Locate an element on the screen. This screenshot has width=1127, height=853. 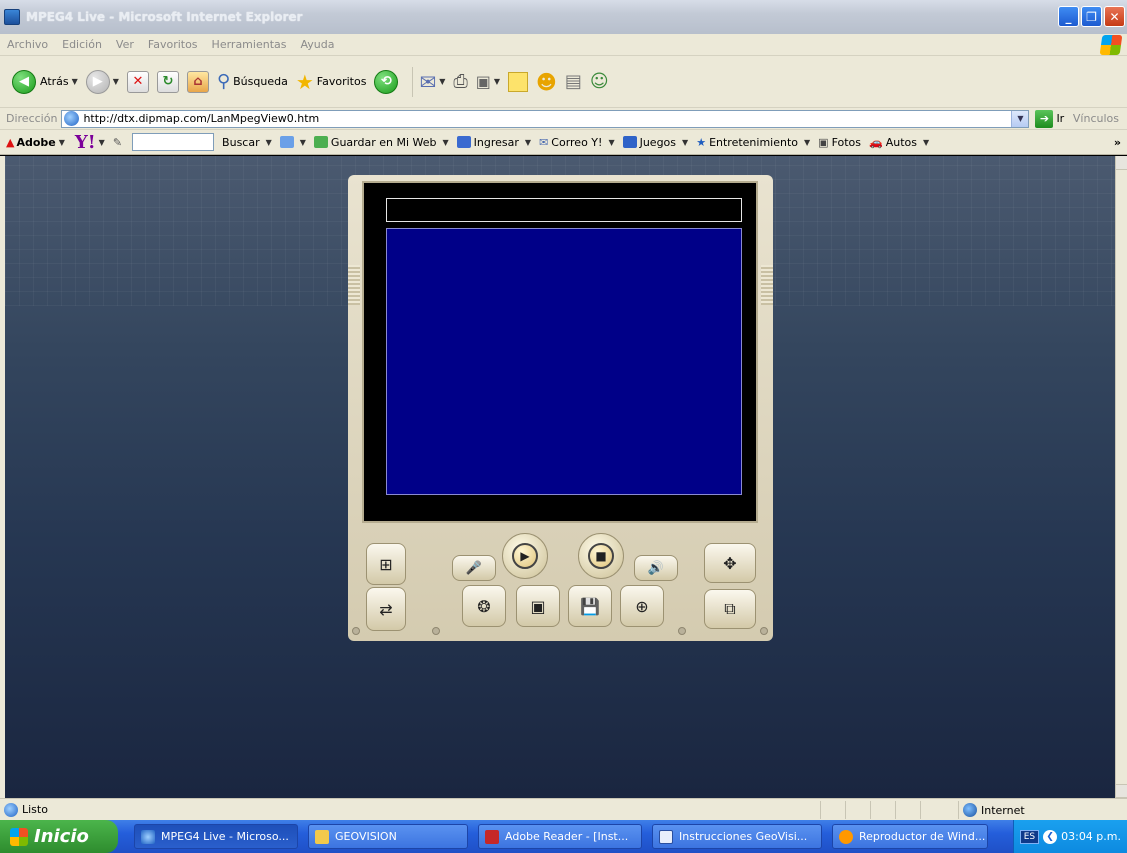
start-button: Inicio is located at coordinates (59, 836).